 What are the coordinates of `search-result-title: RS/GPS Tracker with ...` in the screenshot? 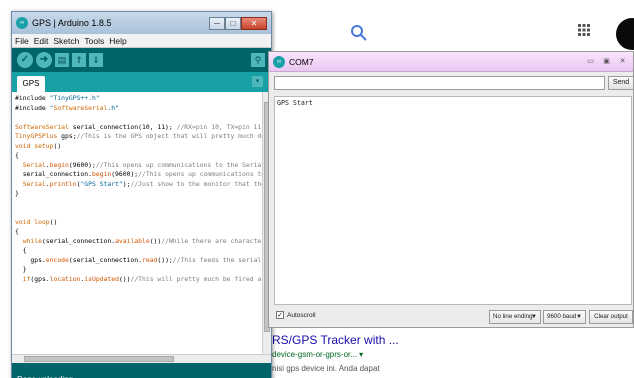 It's located at (335, 340).